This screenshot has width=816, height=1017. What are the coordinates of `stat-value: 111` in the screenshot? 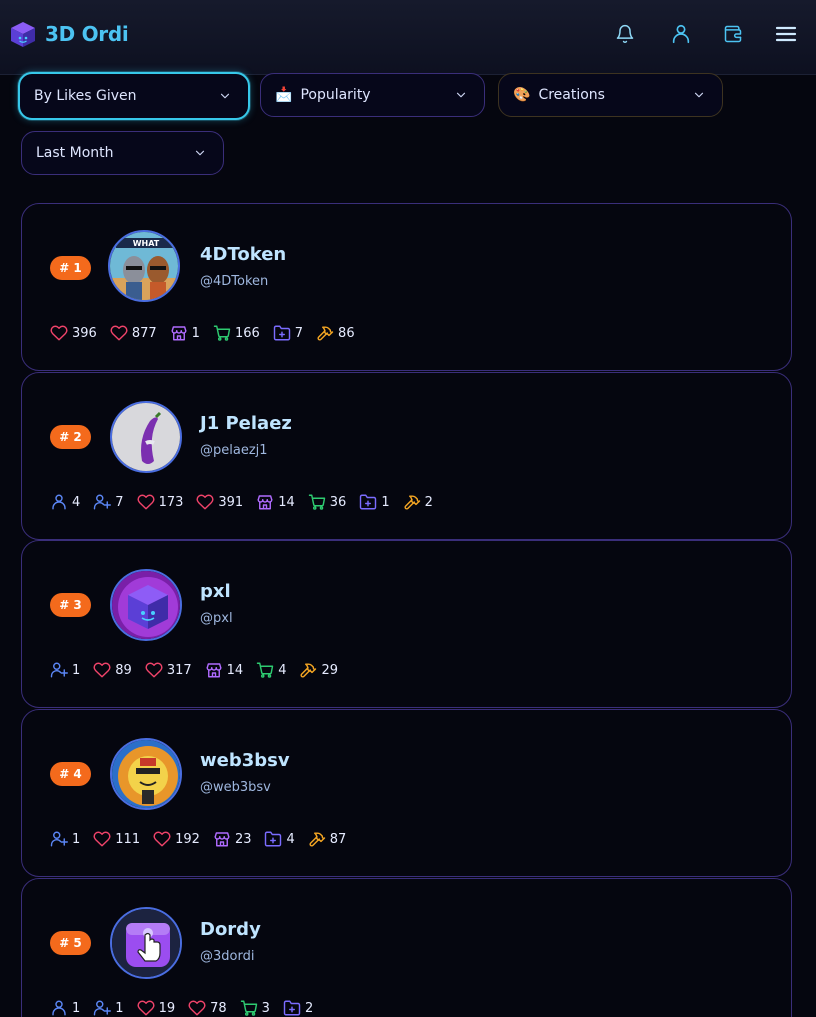 It's located at (128, 839).